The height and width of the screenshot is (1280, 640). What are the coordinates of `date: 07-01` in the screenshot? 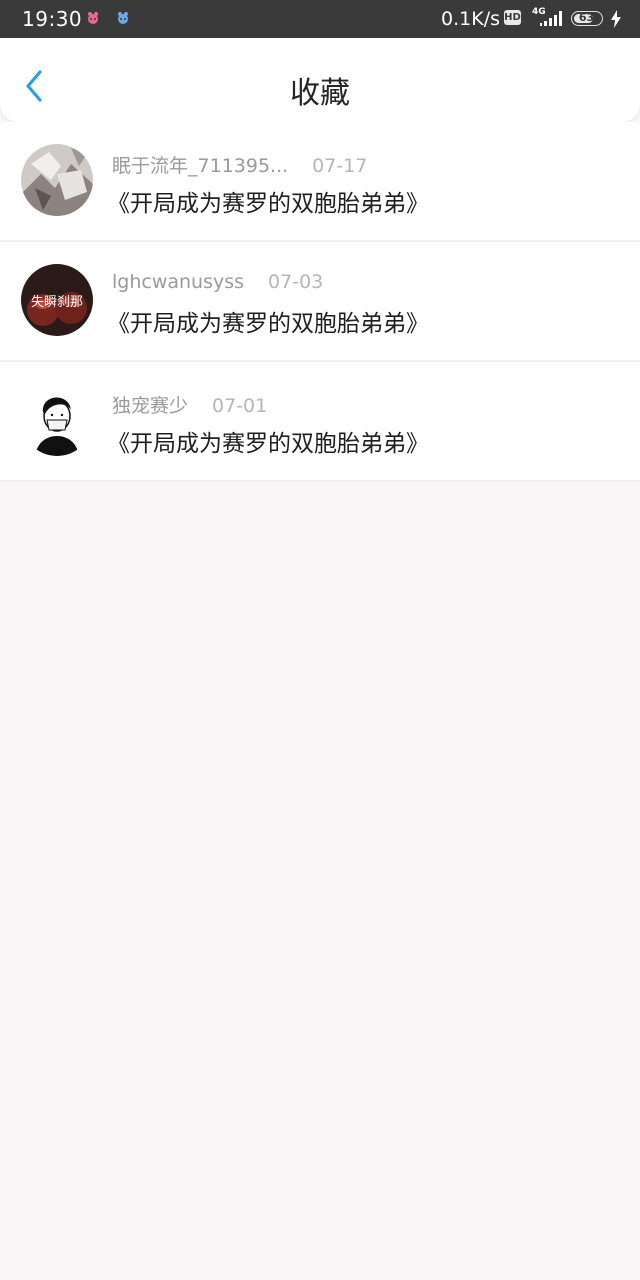 It's located at (240, 406).